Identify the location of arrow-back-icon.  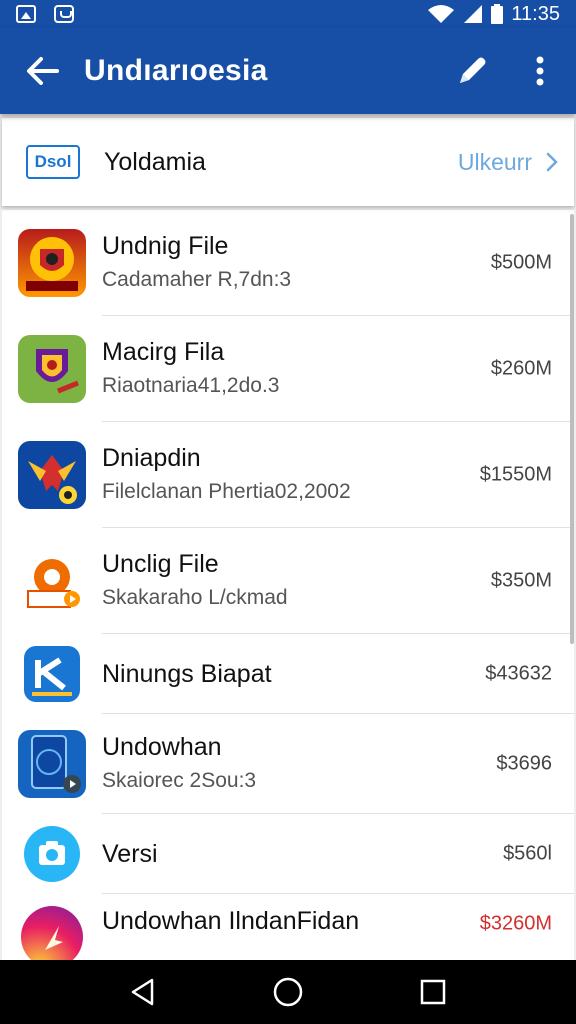
(43, 71).